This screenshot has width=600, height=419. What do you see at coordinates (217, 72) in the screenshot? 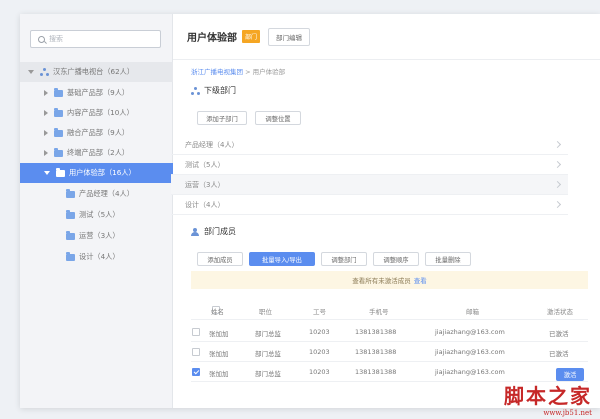
I see `breadcrumb-root: 浙江广播电视集团` at bounding box center [217, 72].